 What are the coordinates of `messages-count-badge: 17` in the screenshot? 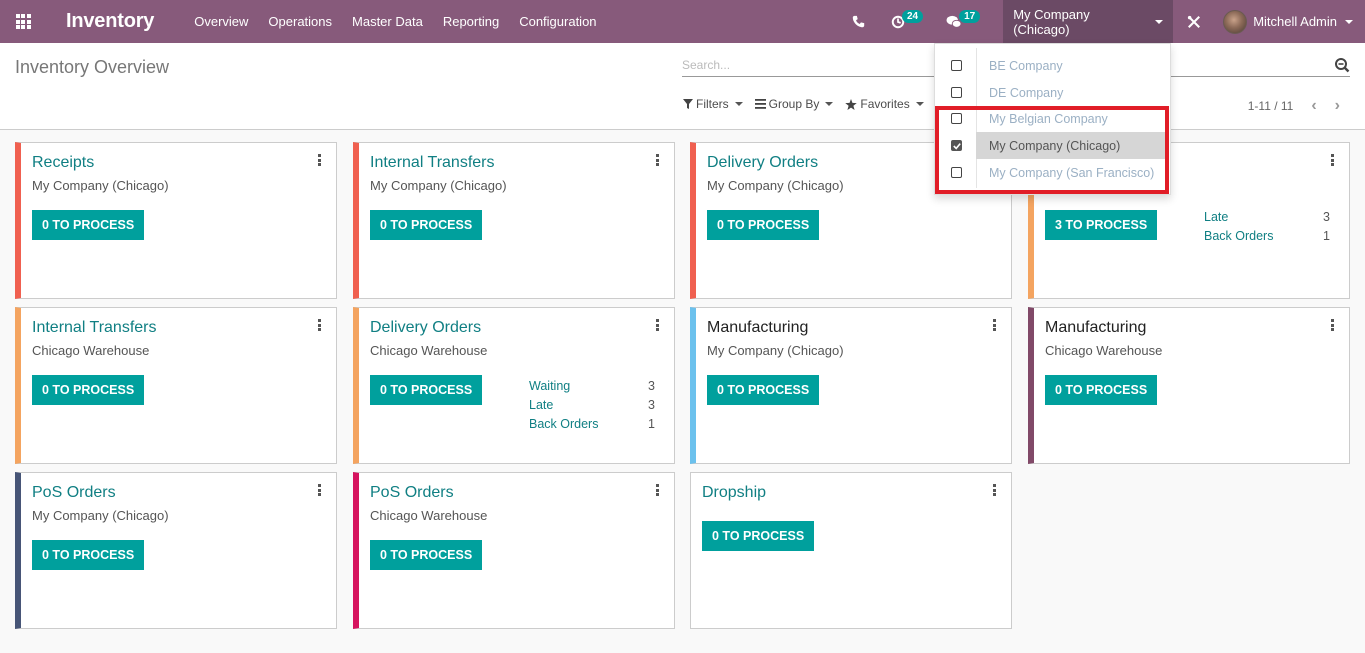 It's located at (970, 16).